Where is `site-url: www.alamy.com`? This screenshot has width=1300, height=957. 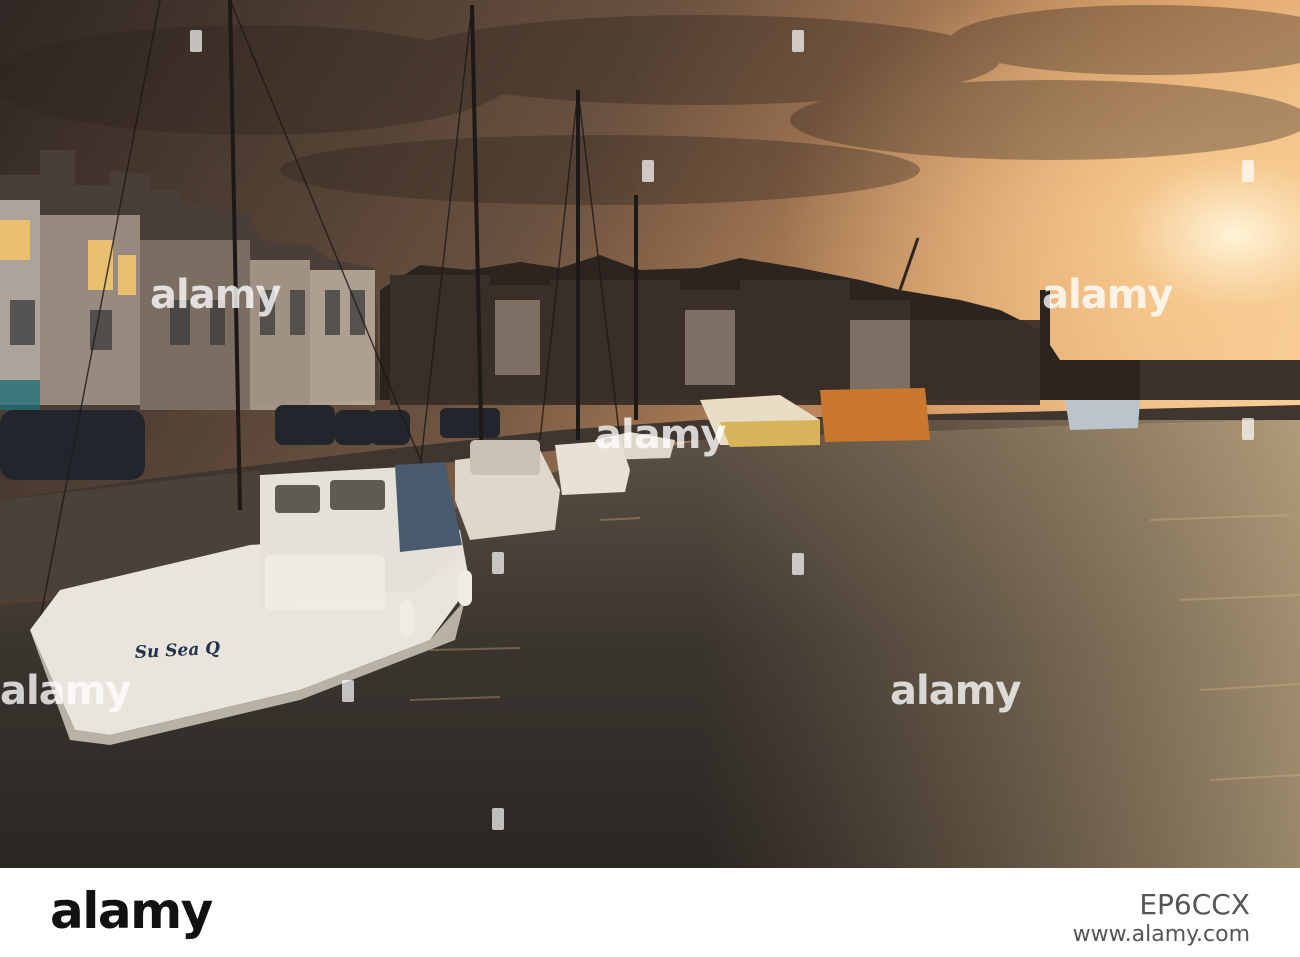 site-url: www.alamy.com is located at coordinates (1161, 934).